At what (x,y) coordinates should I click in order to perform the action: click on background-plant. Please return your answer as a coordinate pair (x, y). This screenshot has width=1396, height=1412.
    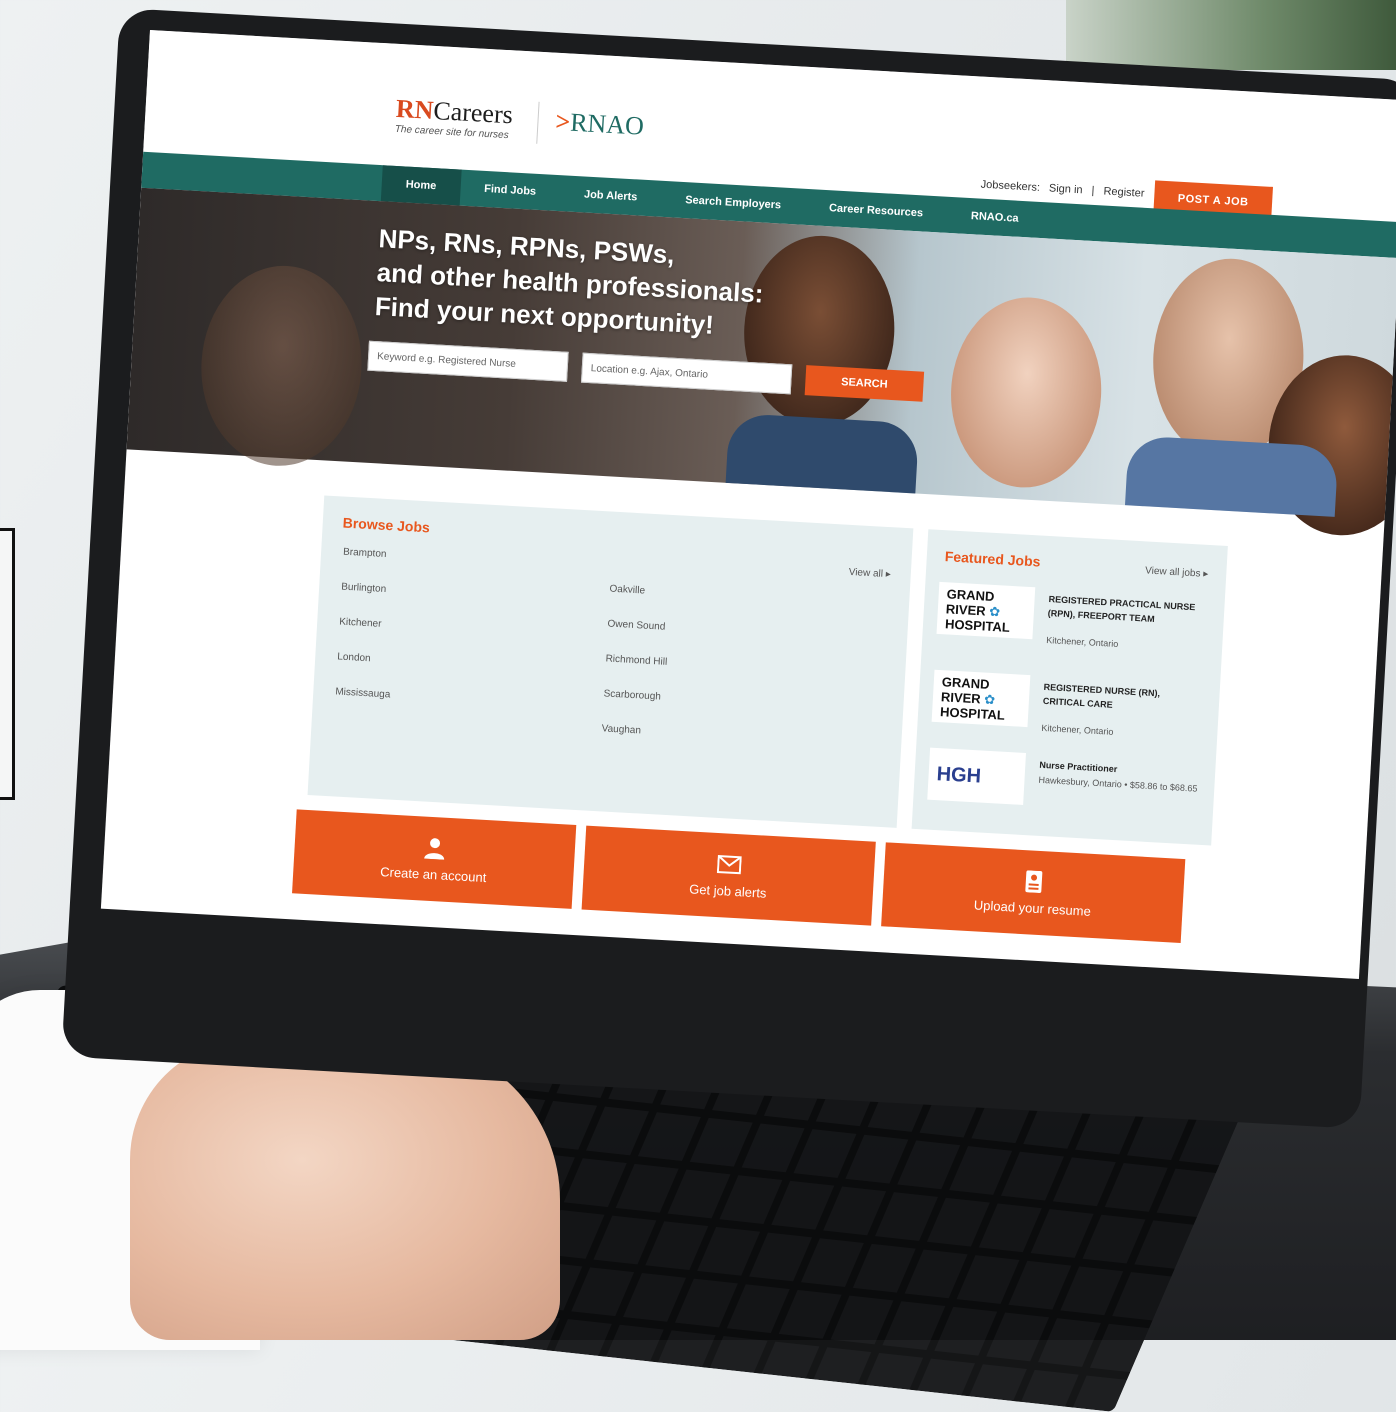
    Looking at the image, I should click on (1231, 35).